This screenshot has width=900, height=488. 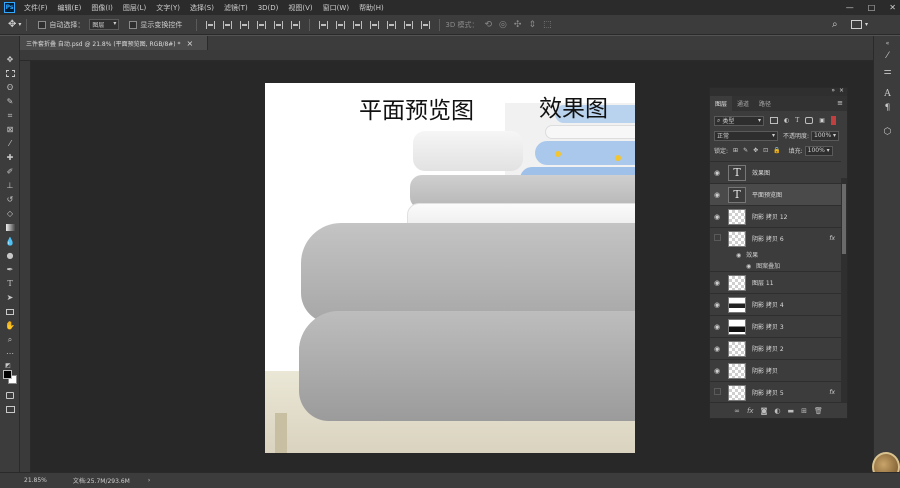 I want to click on lock-transparent-icon: ⊞, so click(x=735, y=150).